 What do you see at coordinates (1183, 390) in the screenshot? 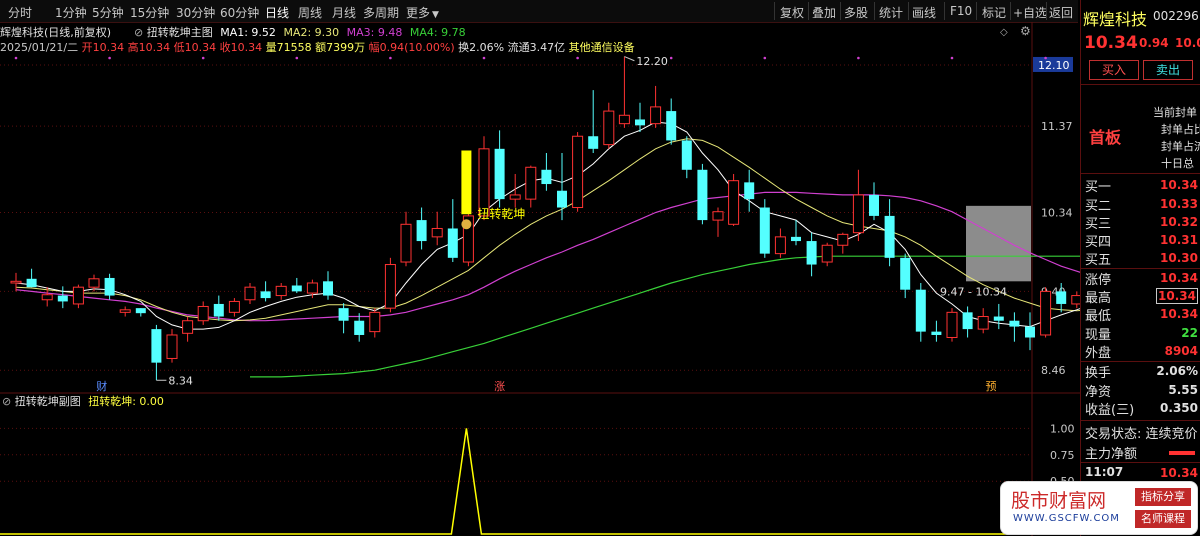
I see `net-asset-value: 5.55` at bounding box center [1183, 390].